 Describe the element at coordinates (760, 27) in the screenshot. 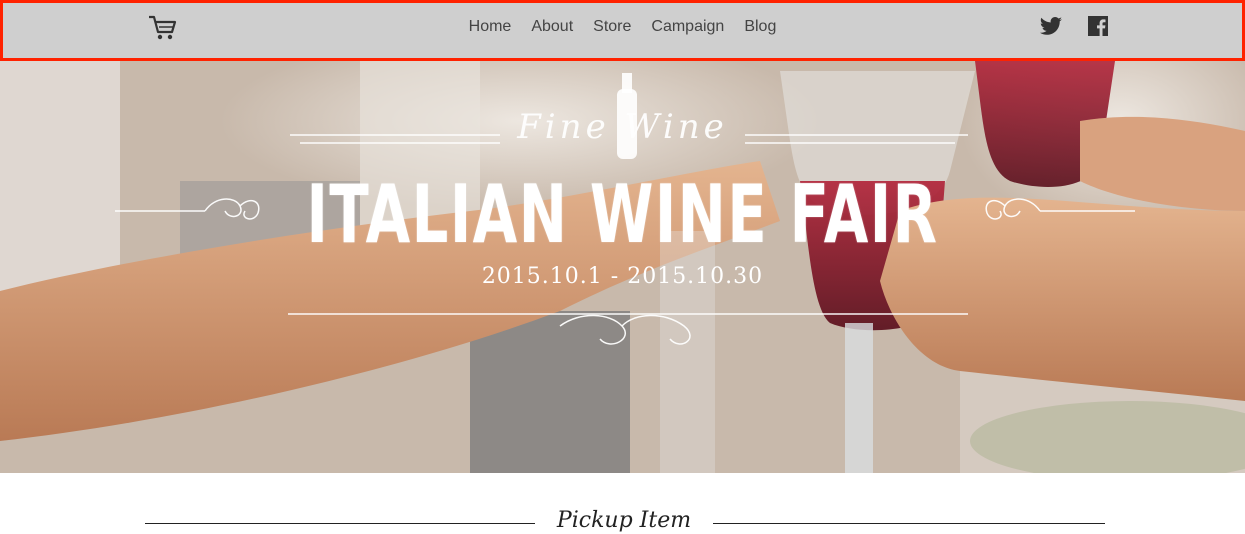

I see `nav-blog: Blog` at that location.